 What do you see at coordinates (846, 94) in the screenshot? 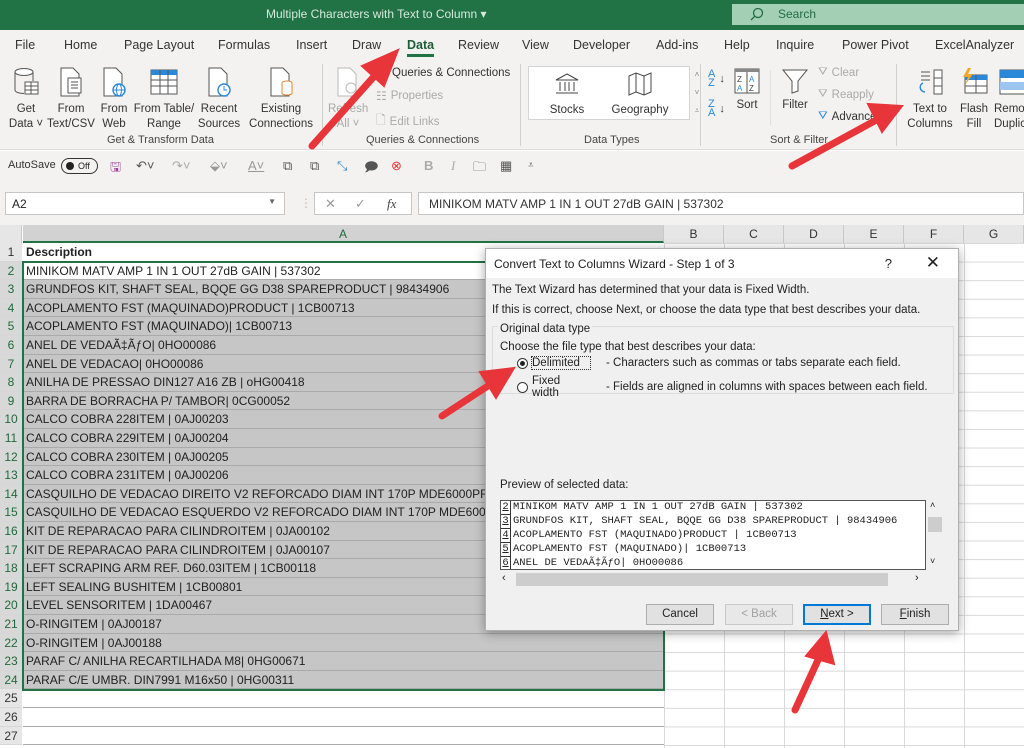
I see `reapply-button: ⛛ Reapply` at bounding box center [846, 94].